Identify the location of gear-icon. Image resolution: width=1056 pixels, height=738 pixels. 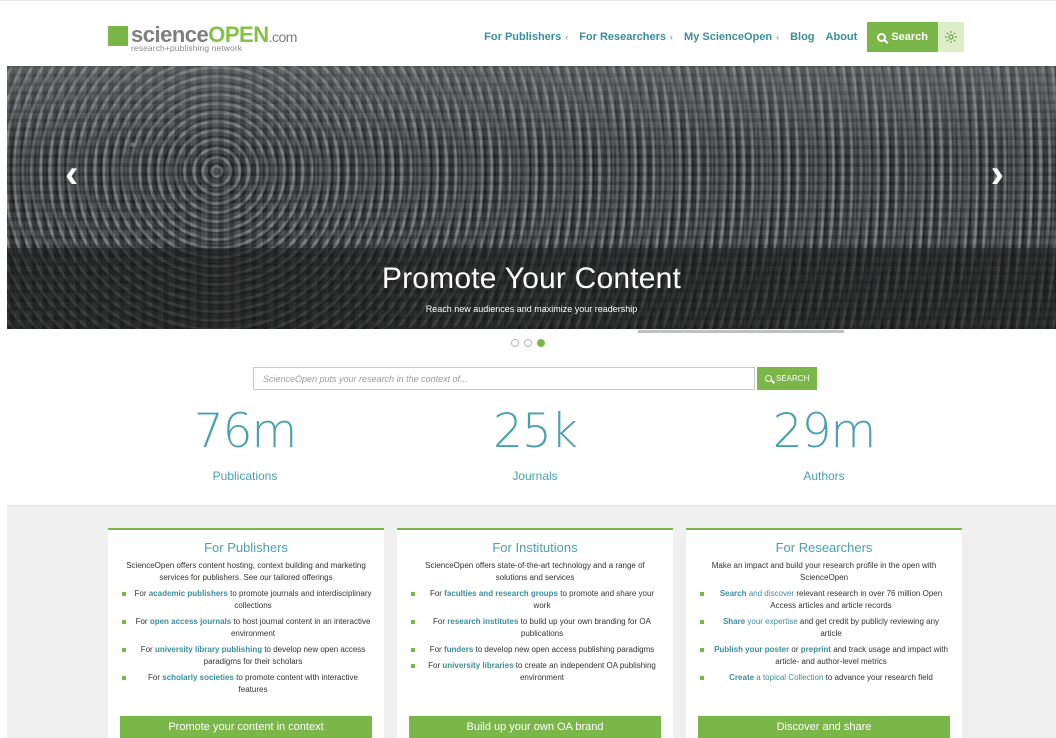
(951, 37).